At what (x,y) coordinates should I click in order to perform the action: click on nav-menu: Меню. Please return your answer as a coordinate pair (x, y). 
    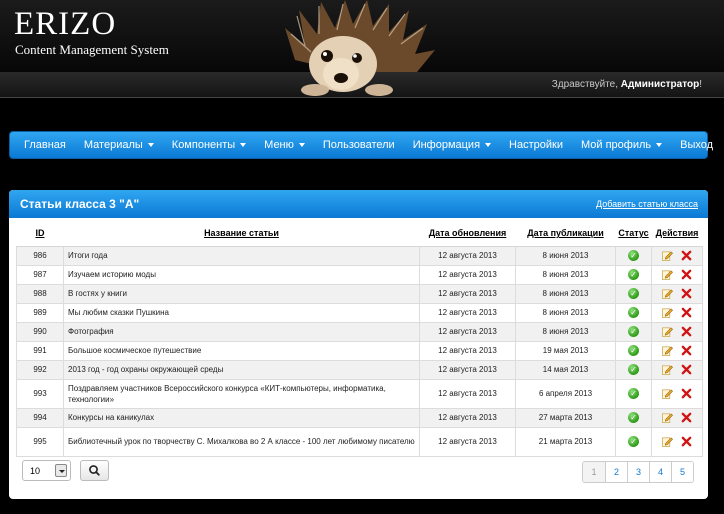
    Looking at the image, I should click on (284, 145).